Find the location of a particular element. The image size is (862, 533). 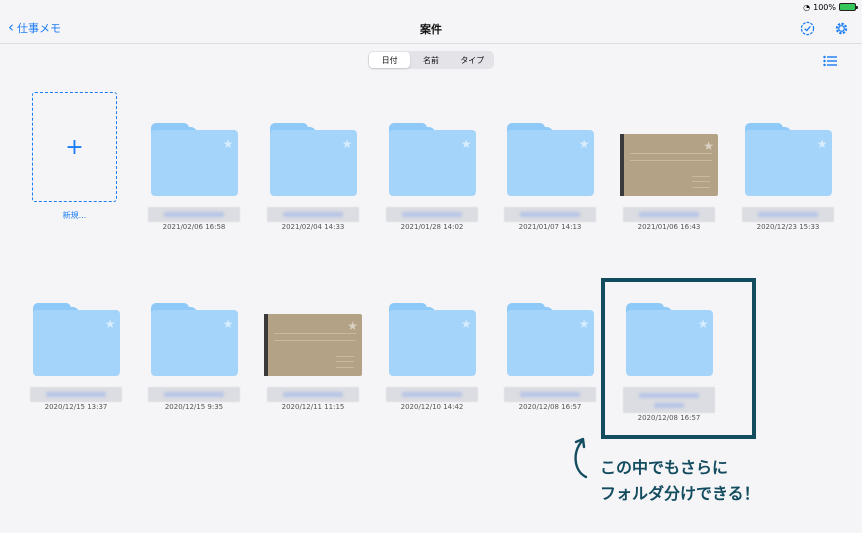

item-date: 2020/12/10 14:42 is located at coordinates (432, 407).